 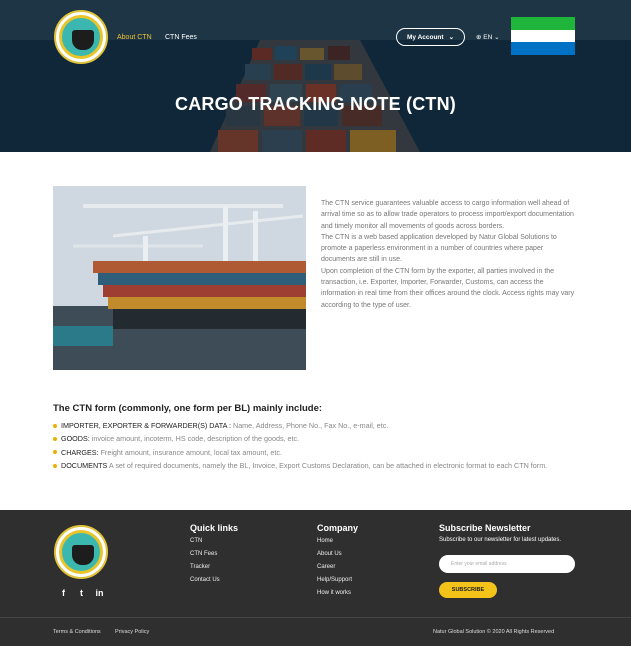 What do you see at coordinates (338, 528) in the screenshot?
I see `company-title: Company` at bounding box center [338, 528].